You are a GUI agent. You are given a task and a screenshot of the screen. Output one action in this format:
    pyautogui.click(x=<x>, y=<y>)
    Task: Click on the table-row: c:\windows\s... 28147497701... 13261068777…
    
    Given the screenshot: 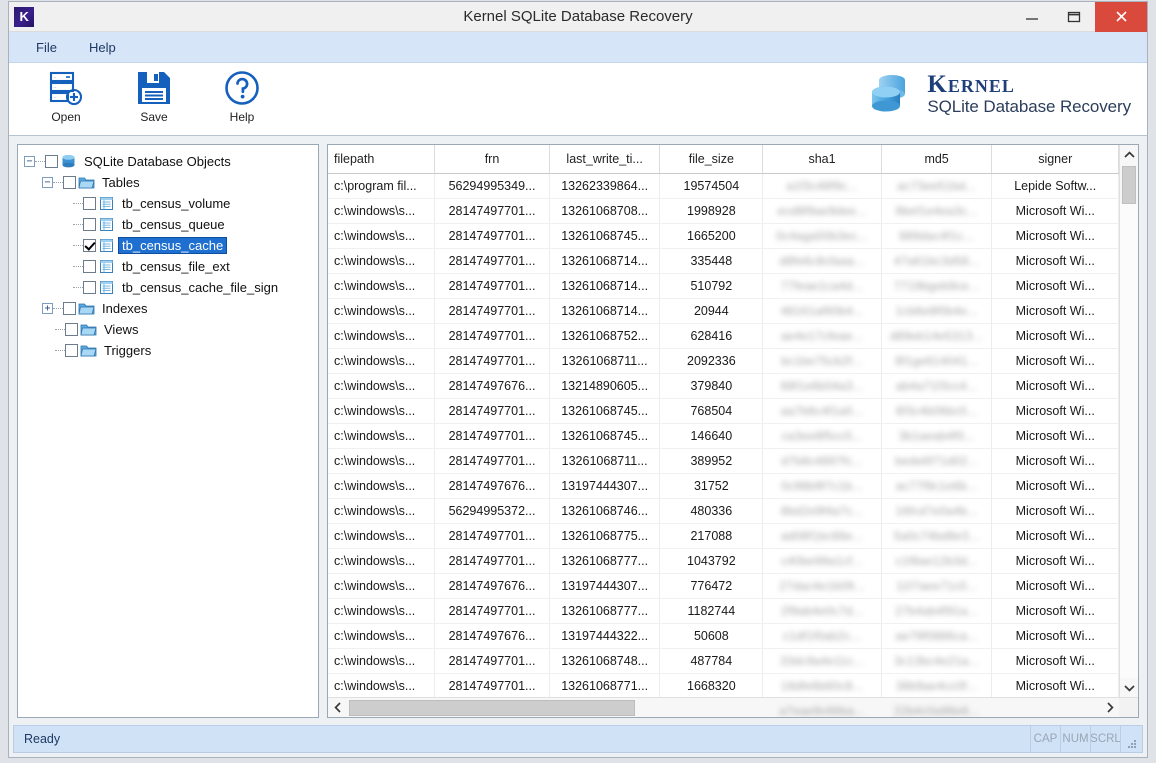 What is the action you would take?
    pyautogui.click(x=723, y=561)
    